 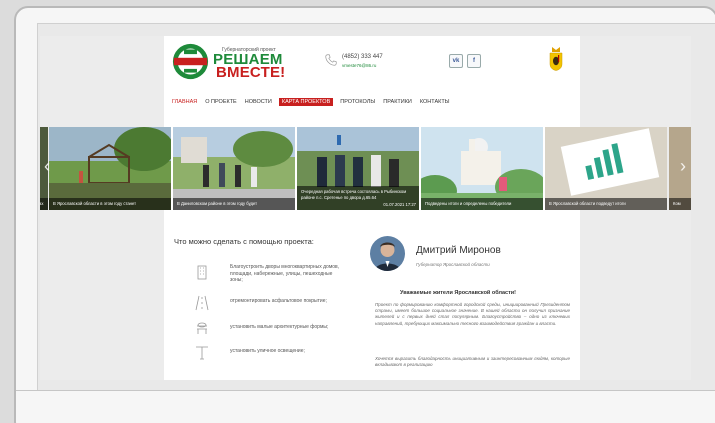 I want to click on slide-2: В Даниловском районе в этом году будет, so click(x=234, y=168).